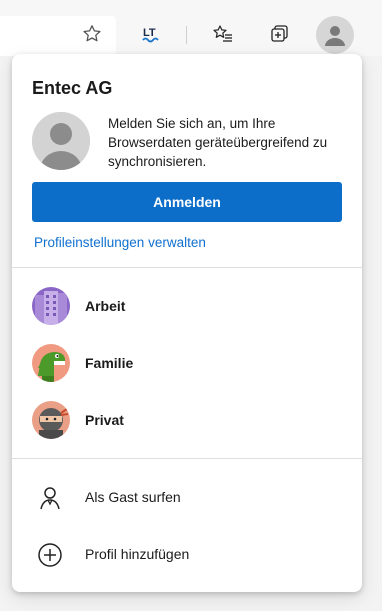 This screenshot has width=382, height=611. What do you see at coordinates (187, 497) in the screenshot?
I see `browse-as-guest-button: Als Gast surfen` at bounding box center [187, 497].